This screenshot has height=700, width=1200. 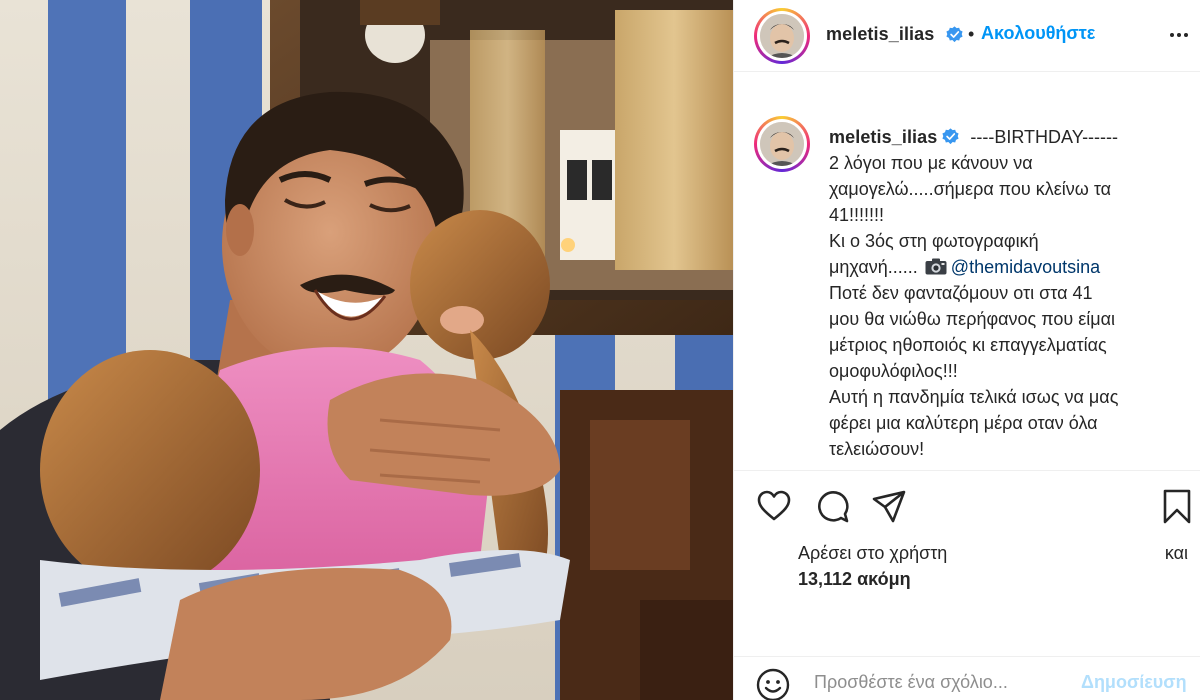 I want to click on comment-bubble-icon, so click(x=832, y=506).